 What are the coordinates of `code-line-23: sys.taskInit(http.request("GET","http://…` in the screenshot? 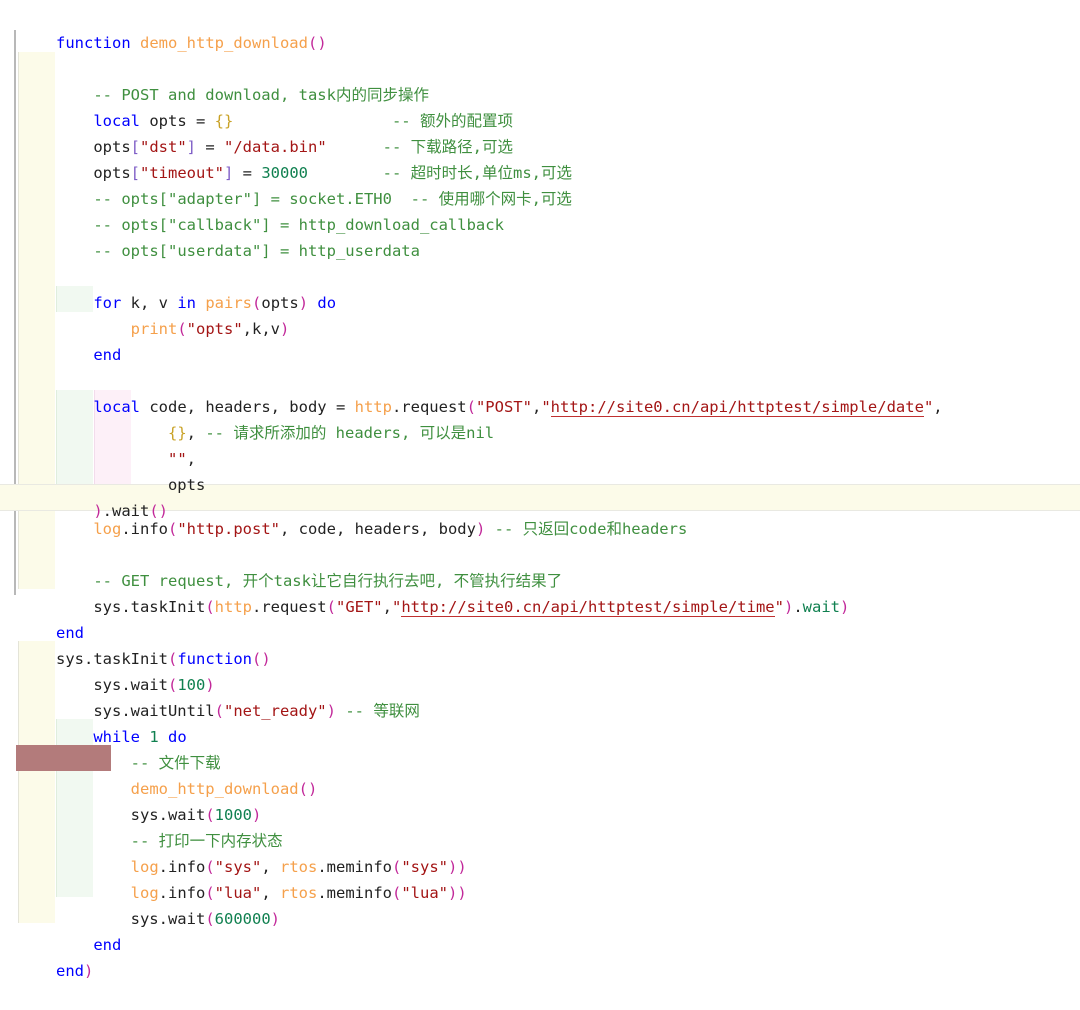 It's located at (540, 592).